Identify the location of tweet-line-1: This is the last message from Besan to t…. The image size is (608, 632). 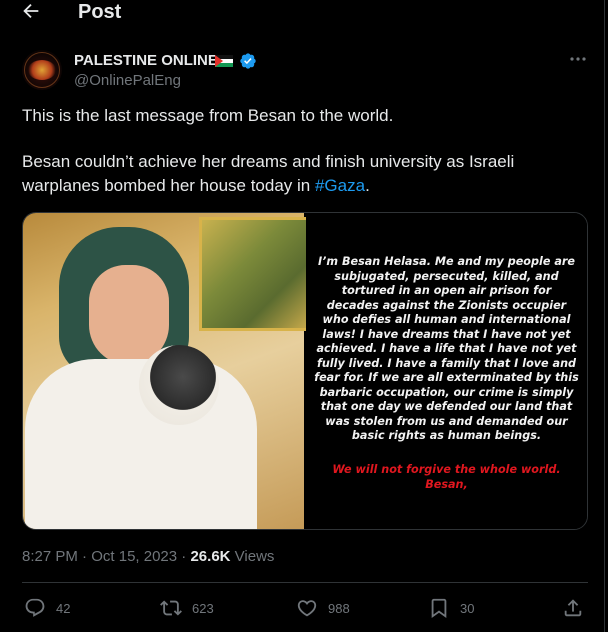
(208, 115).